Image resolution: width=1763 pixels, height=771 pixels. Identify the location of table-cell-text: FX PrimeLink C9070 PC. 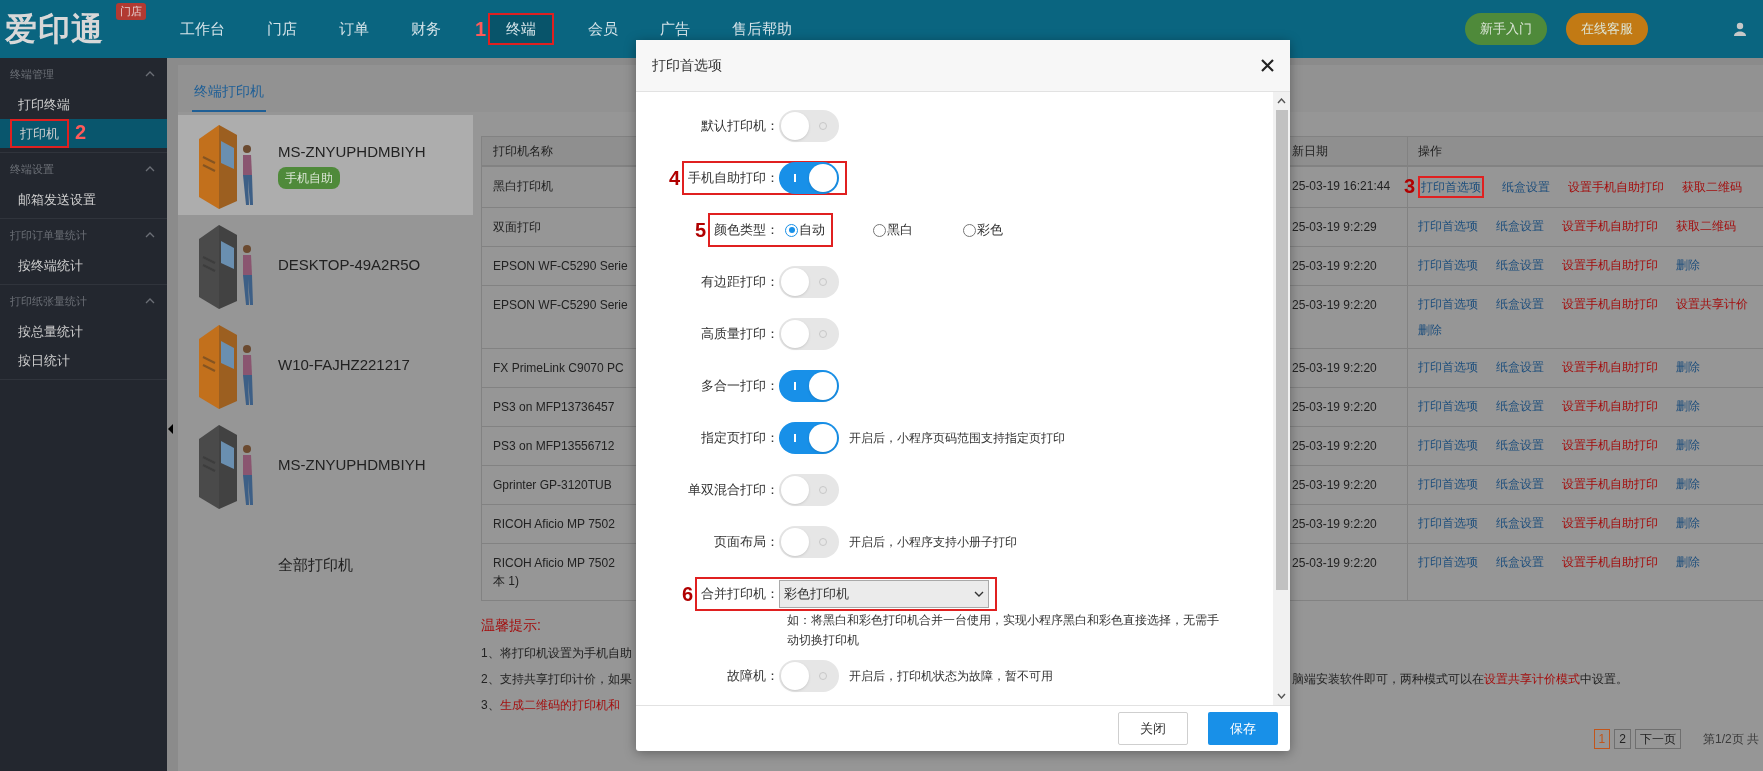
(559, 368).